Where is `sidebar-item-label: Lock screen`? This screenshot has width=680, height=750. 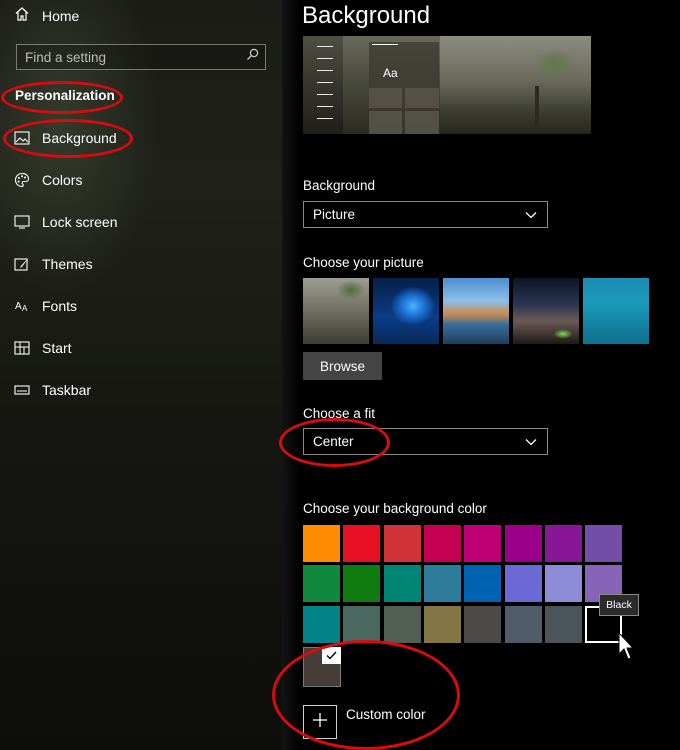 sidebar-item-label: Lock screen is located at coordinates (80, 222).